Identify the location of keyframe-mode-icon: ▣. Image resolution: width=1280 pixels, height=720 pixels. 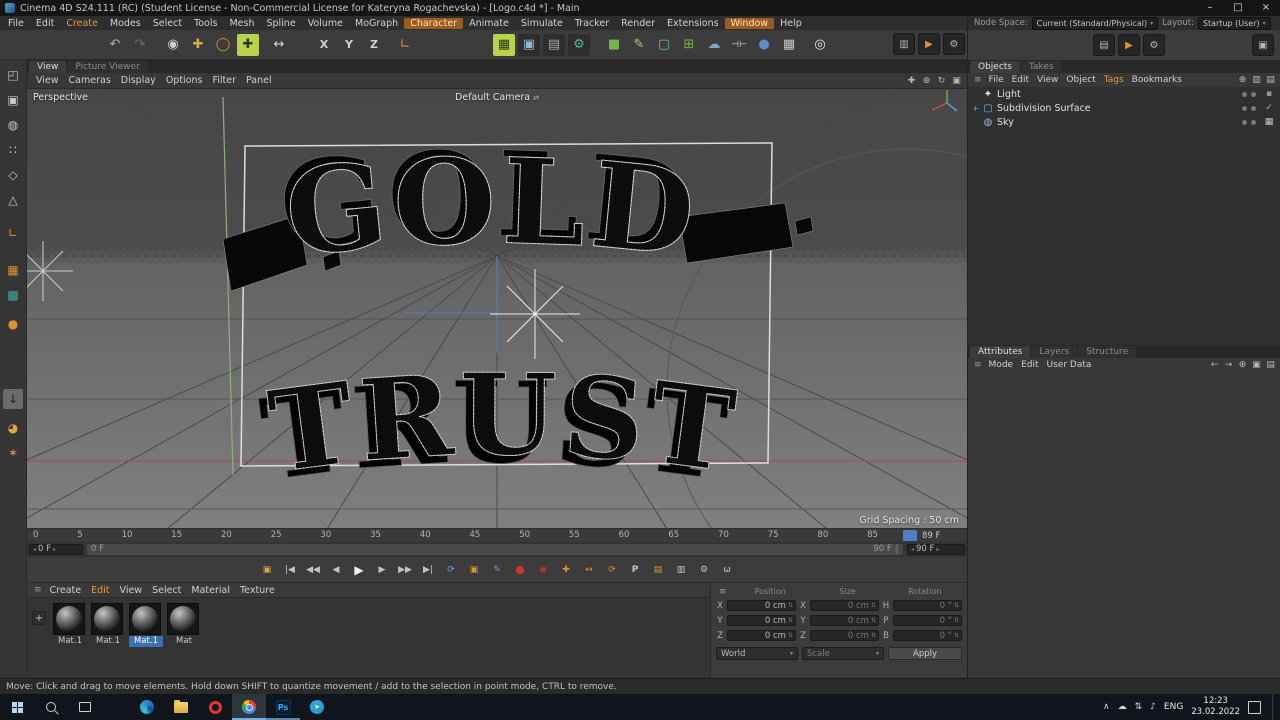
(474, 570).